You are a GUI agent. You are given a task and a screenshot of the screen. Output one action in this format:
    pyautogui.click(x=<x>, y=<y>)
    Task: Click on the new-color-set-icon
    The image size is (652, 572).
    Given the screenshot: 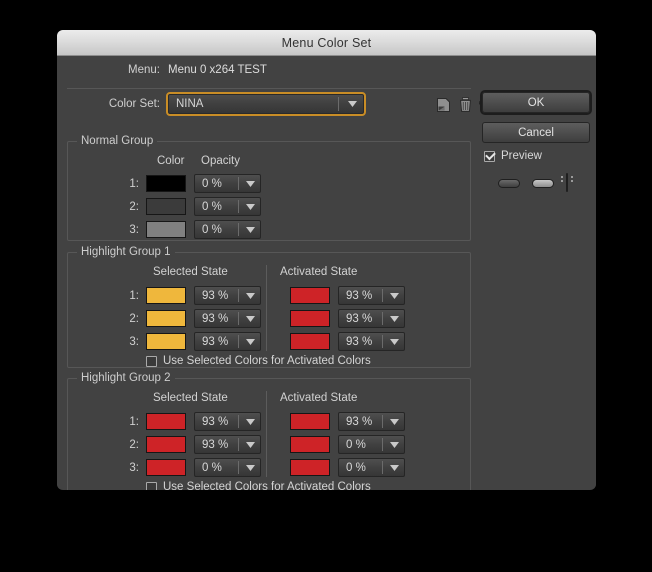 What is the action you would take?
    pyautogui.click(x=443, y=104)
    